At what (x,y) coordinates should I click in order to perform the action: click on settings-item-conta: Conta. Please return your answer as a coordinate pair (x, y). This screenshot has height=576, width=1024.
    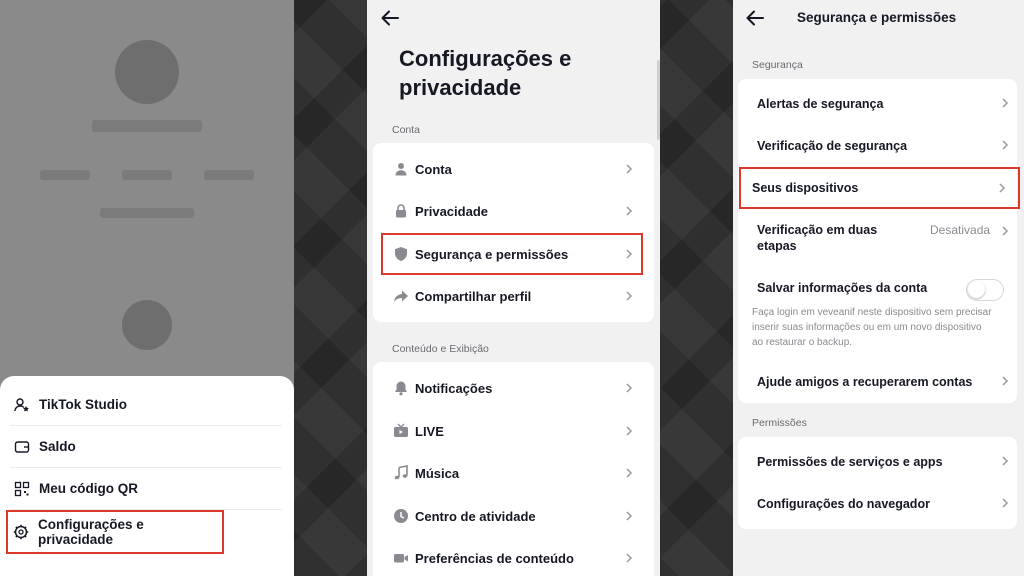
    Looking at the image, I should click on (513, 169).